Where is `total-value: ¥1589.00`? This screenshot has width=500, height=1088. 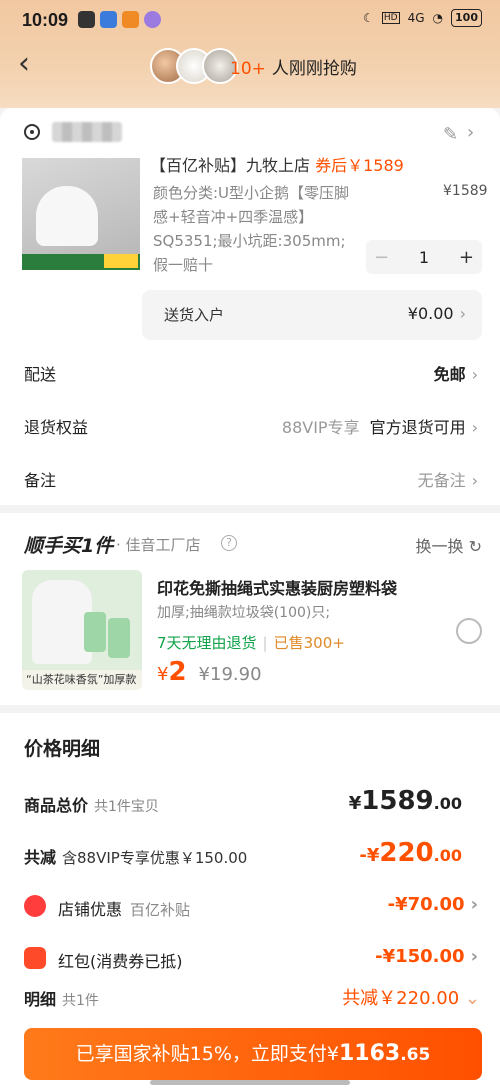 total-value: ¥1589.00 is located at coordinates (405, 801).